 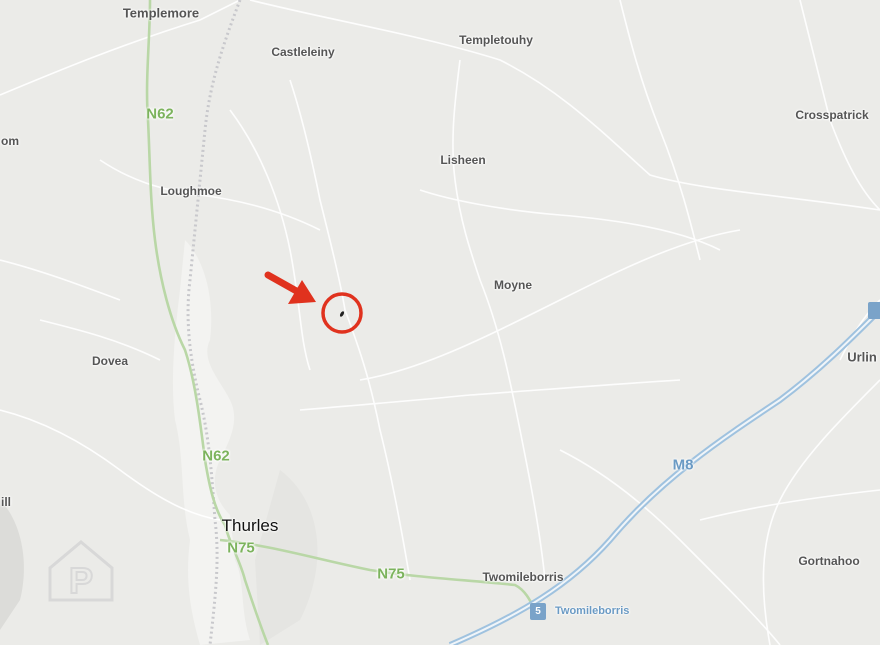 What do you see at coordinates (463, 160) in the screenshot?
I see `place-label-lisheen: Lisheen` at bounding box center [463, 160].